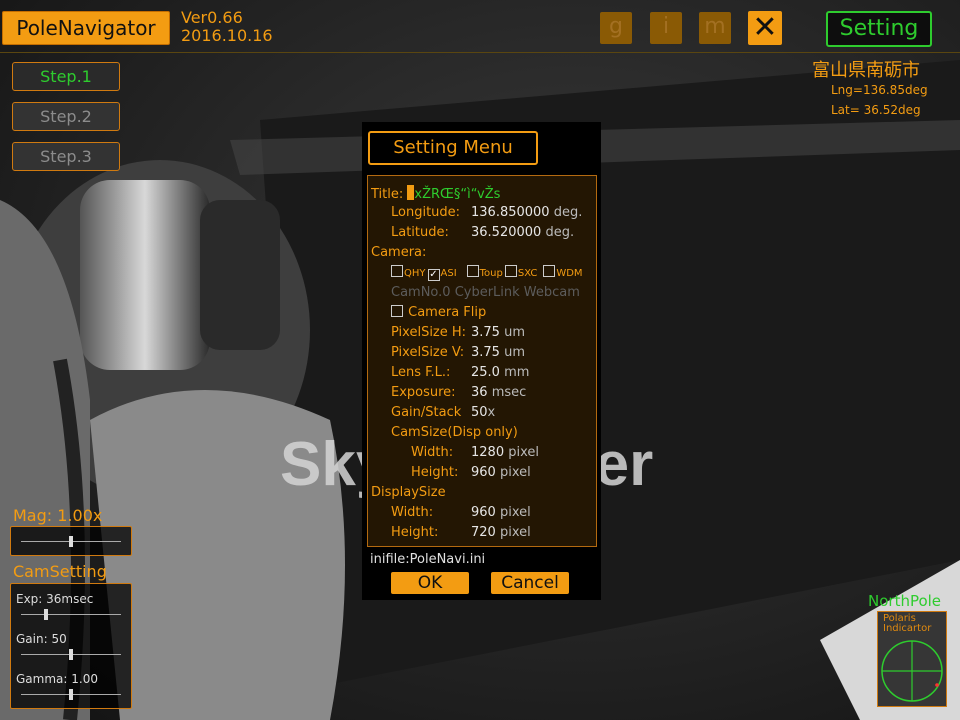 The height and width of the screenshot is (720, 960). I want to click on cam-width-unit: pixel, so click(524, 452).